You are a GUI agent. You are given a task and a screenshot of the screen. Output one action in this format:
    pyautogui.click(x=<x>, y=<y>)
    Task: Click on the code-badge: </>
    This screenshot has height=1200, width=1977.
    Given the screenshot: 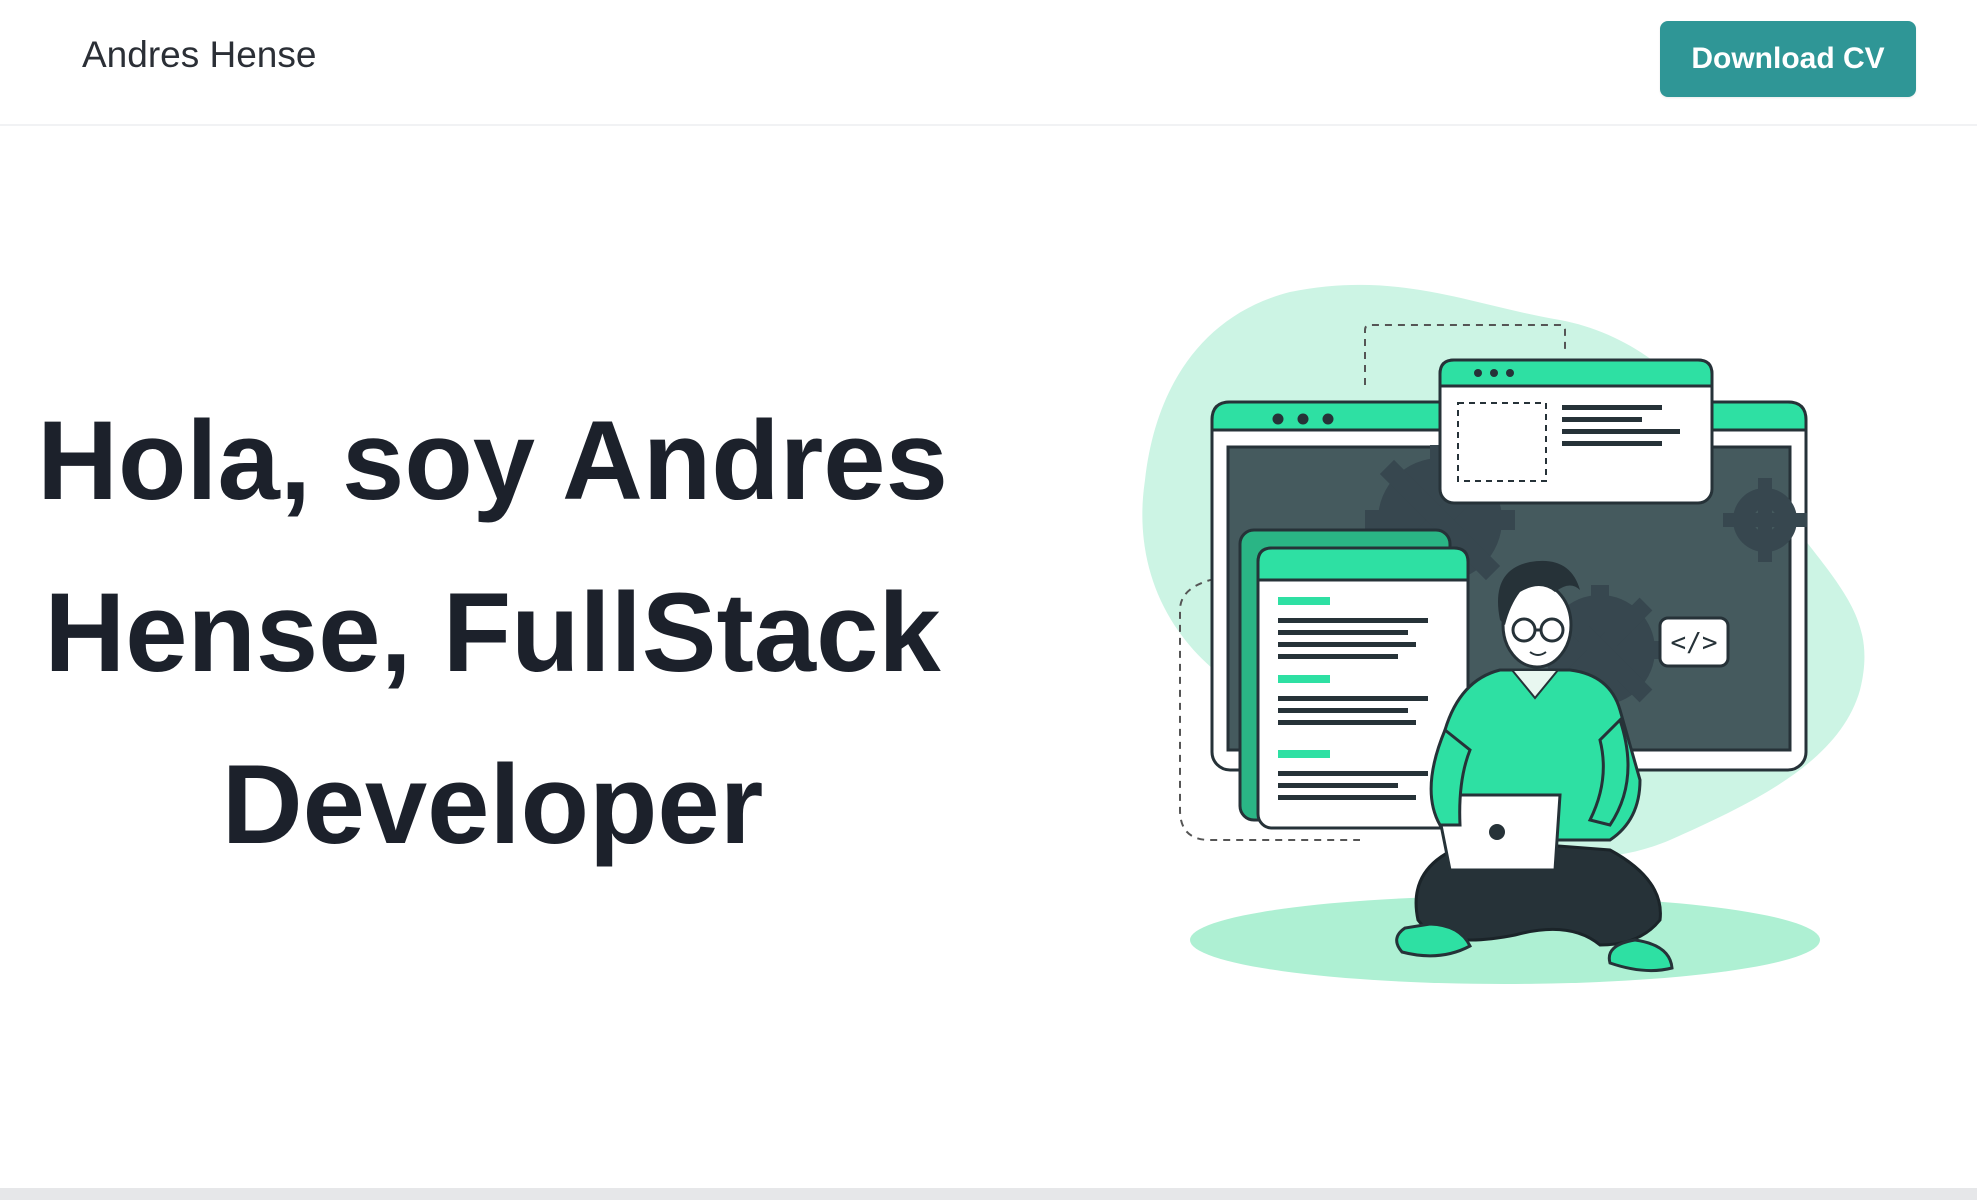 What is the action you would take?
    pyautogui.click(x=1694, y=642)
    